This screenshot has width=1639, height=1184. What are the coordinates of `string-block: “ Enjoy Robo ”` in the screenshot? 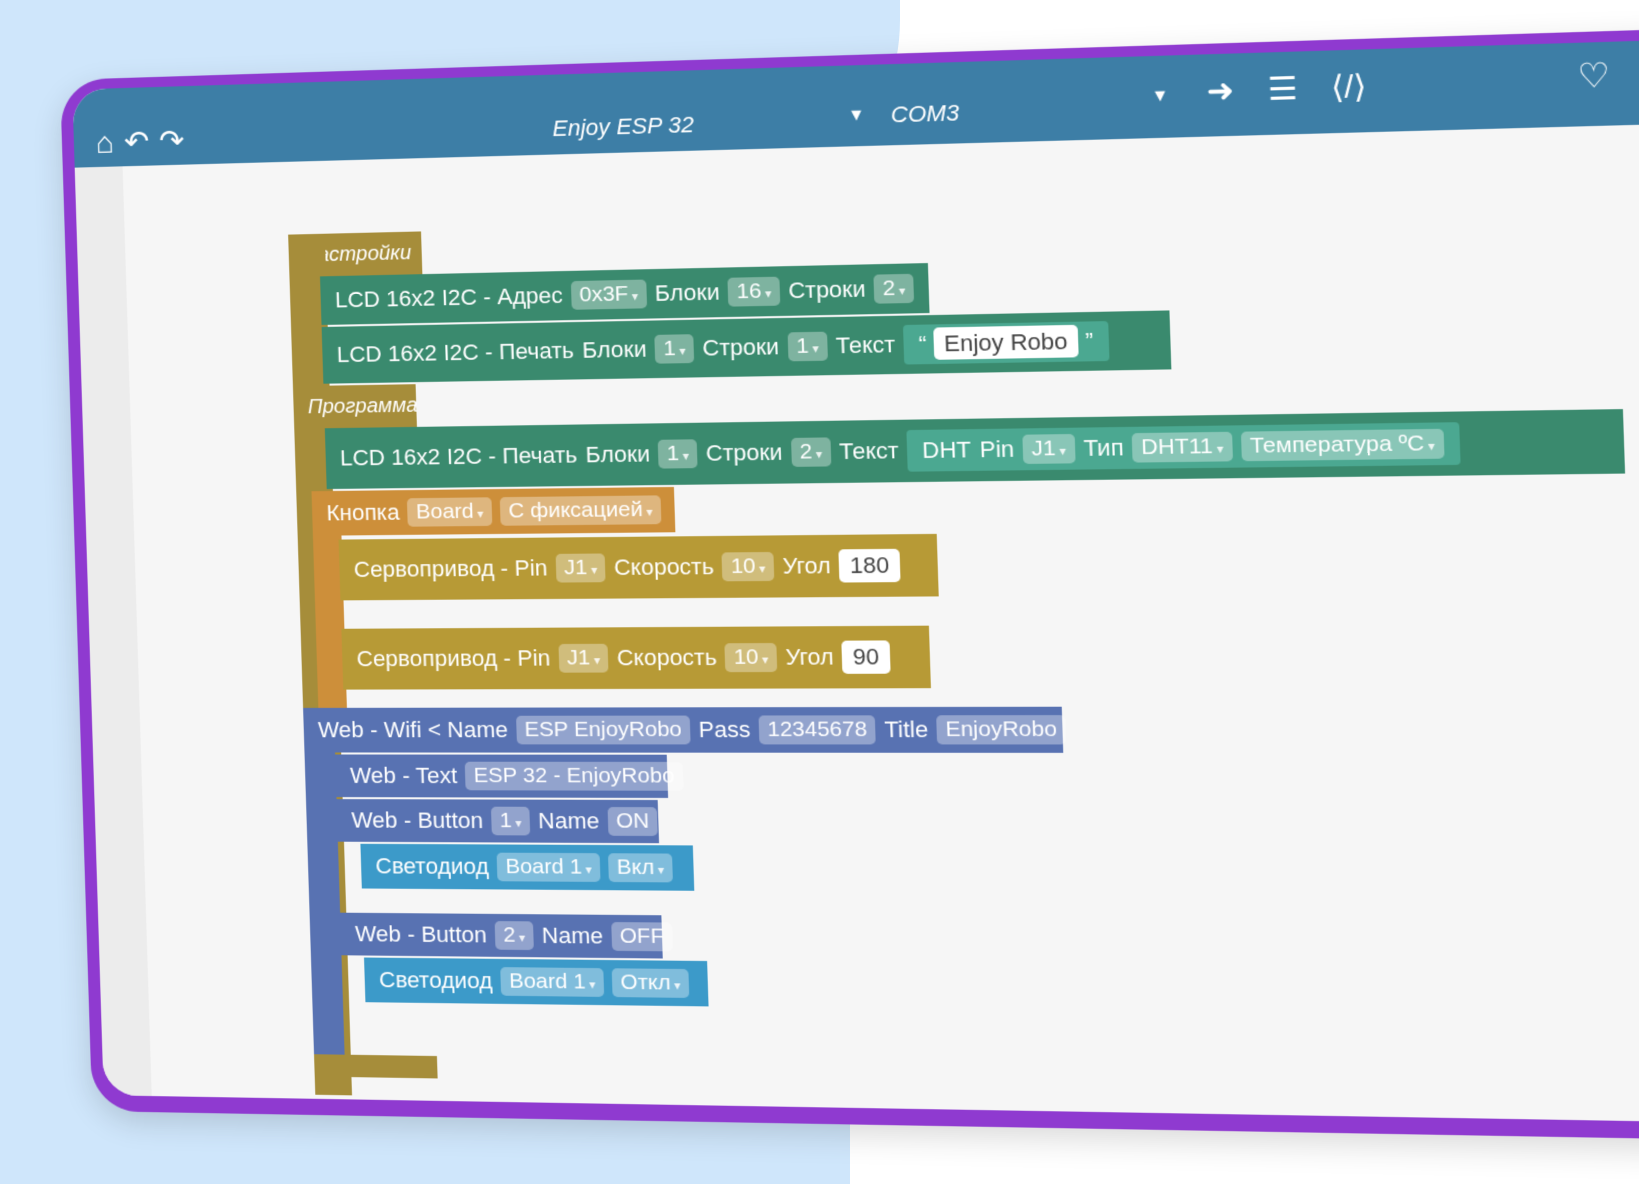 It's located at (1006, 343).